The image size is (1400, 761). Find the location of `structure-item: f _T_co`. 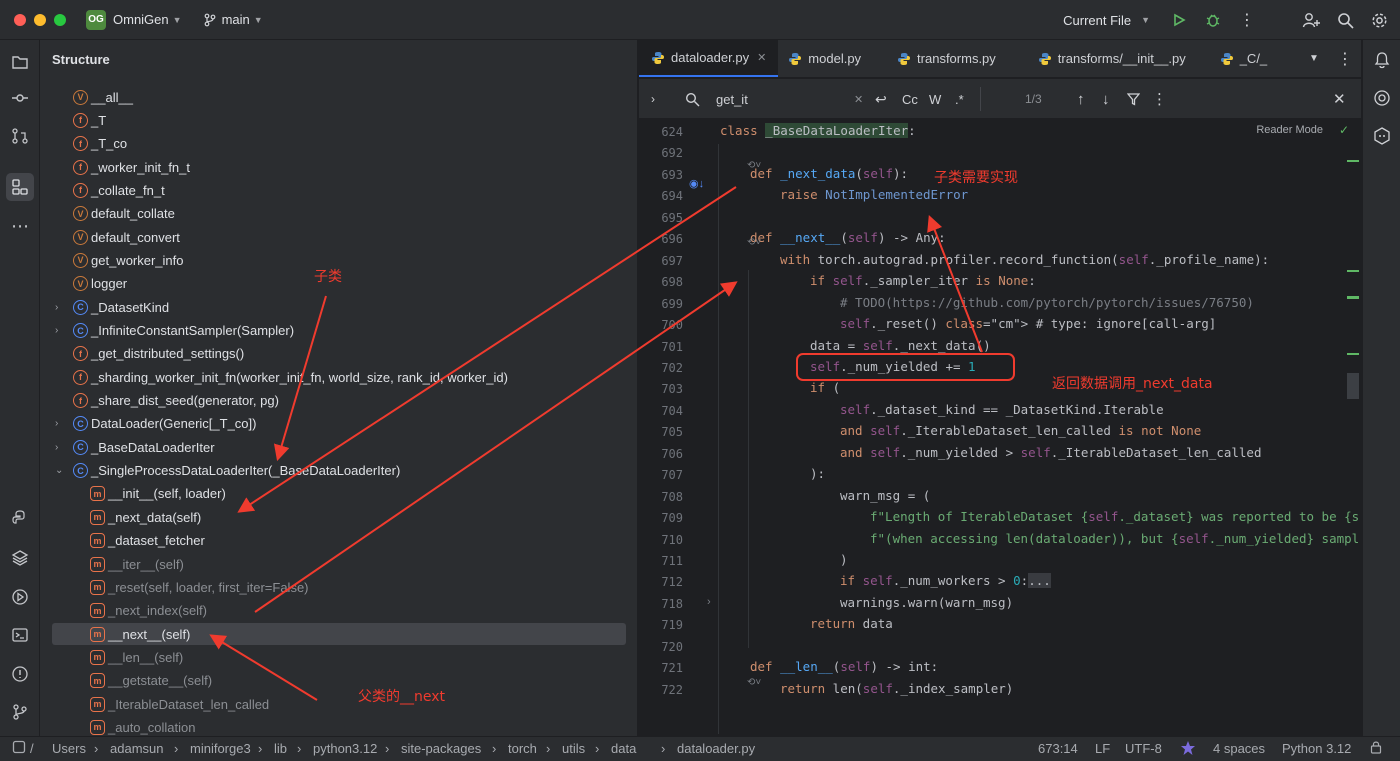

structure-item: f _T_co is located at coordinates (339, 144).